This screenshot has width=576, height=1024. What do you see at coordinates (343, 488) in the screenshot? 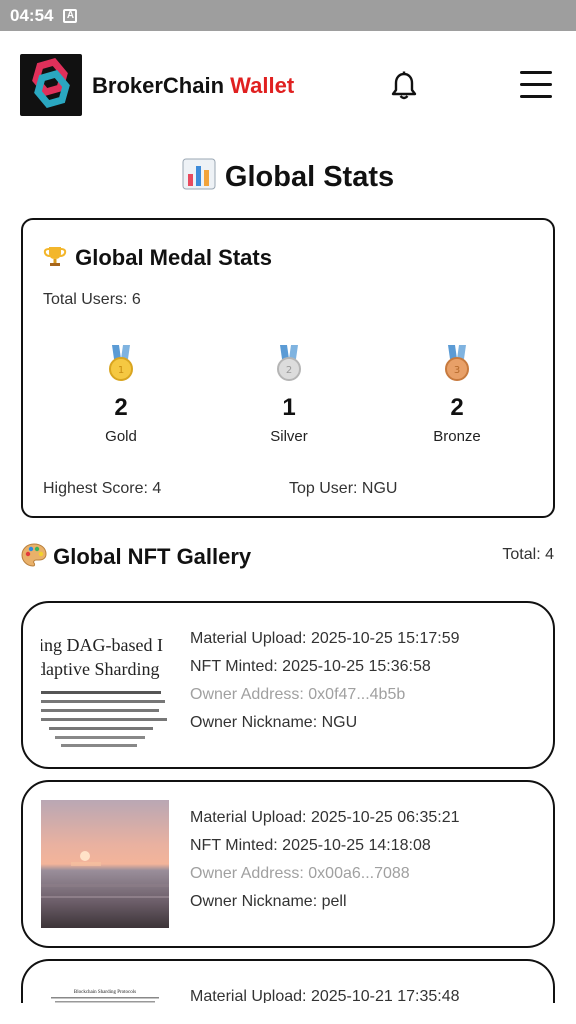
I see `top-user: Top User: NGU` at bounding box center [343, 488].